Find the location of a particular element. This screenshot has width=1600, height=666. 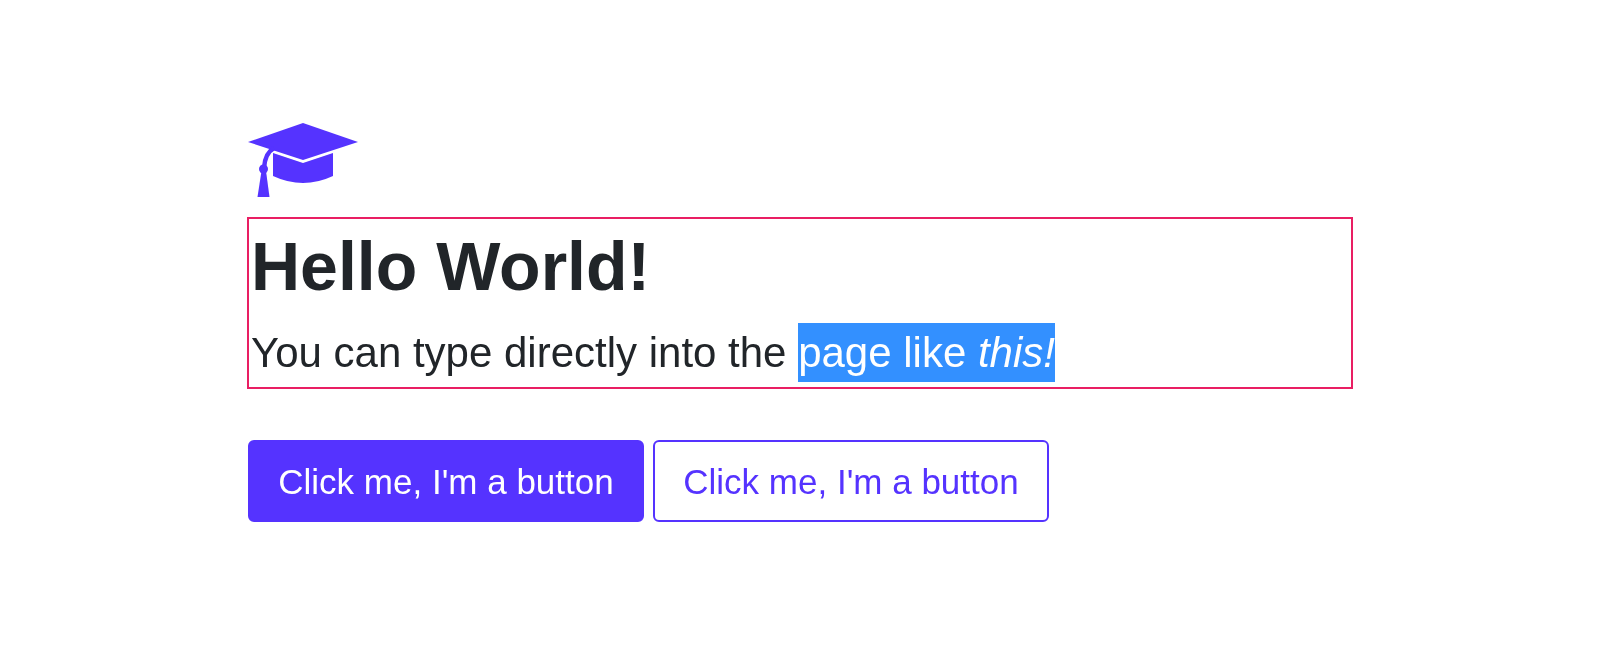

primary-button: Click me, I'm a button is located at coordinates (446, 481).